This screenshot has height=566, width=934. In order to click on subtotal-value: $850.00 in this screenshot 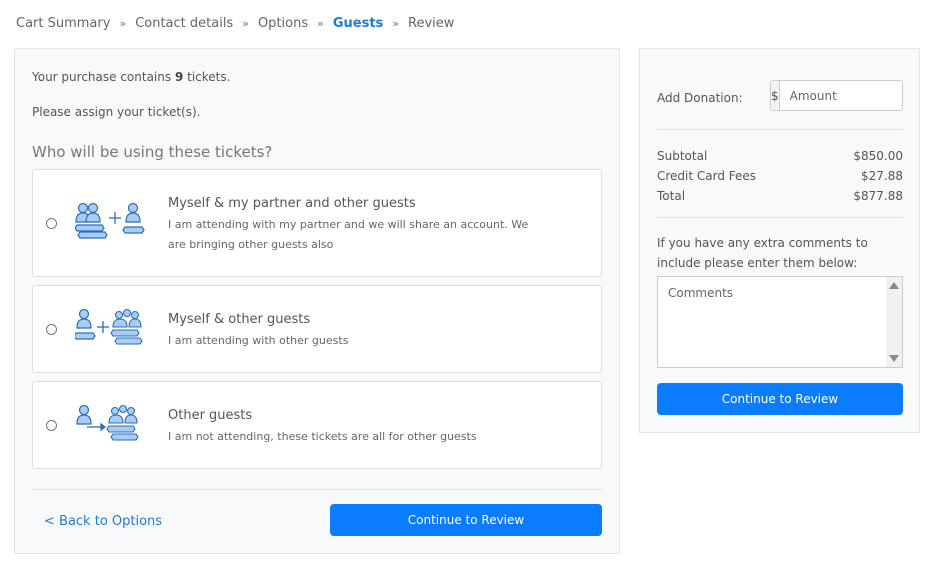, I will do `click(878, 156)`.